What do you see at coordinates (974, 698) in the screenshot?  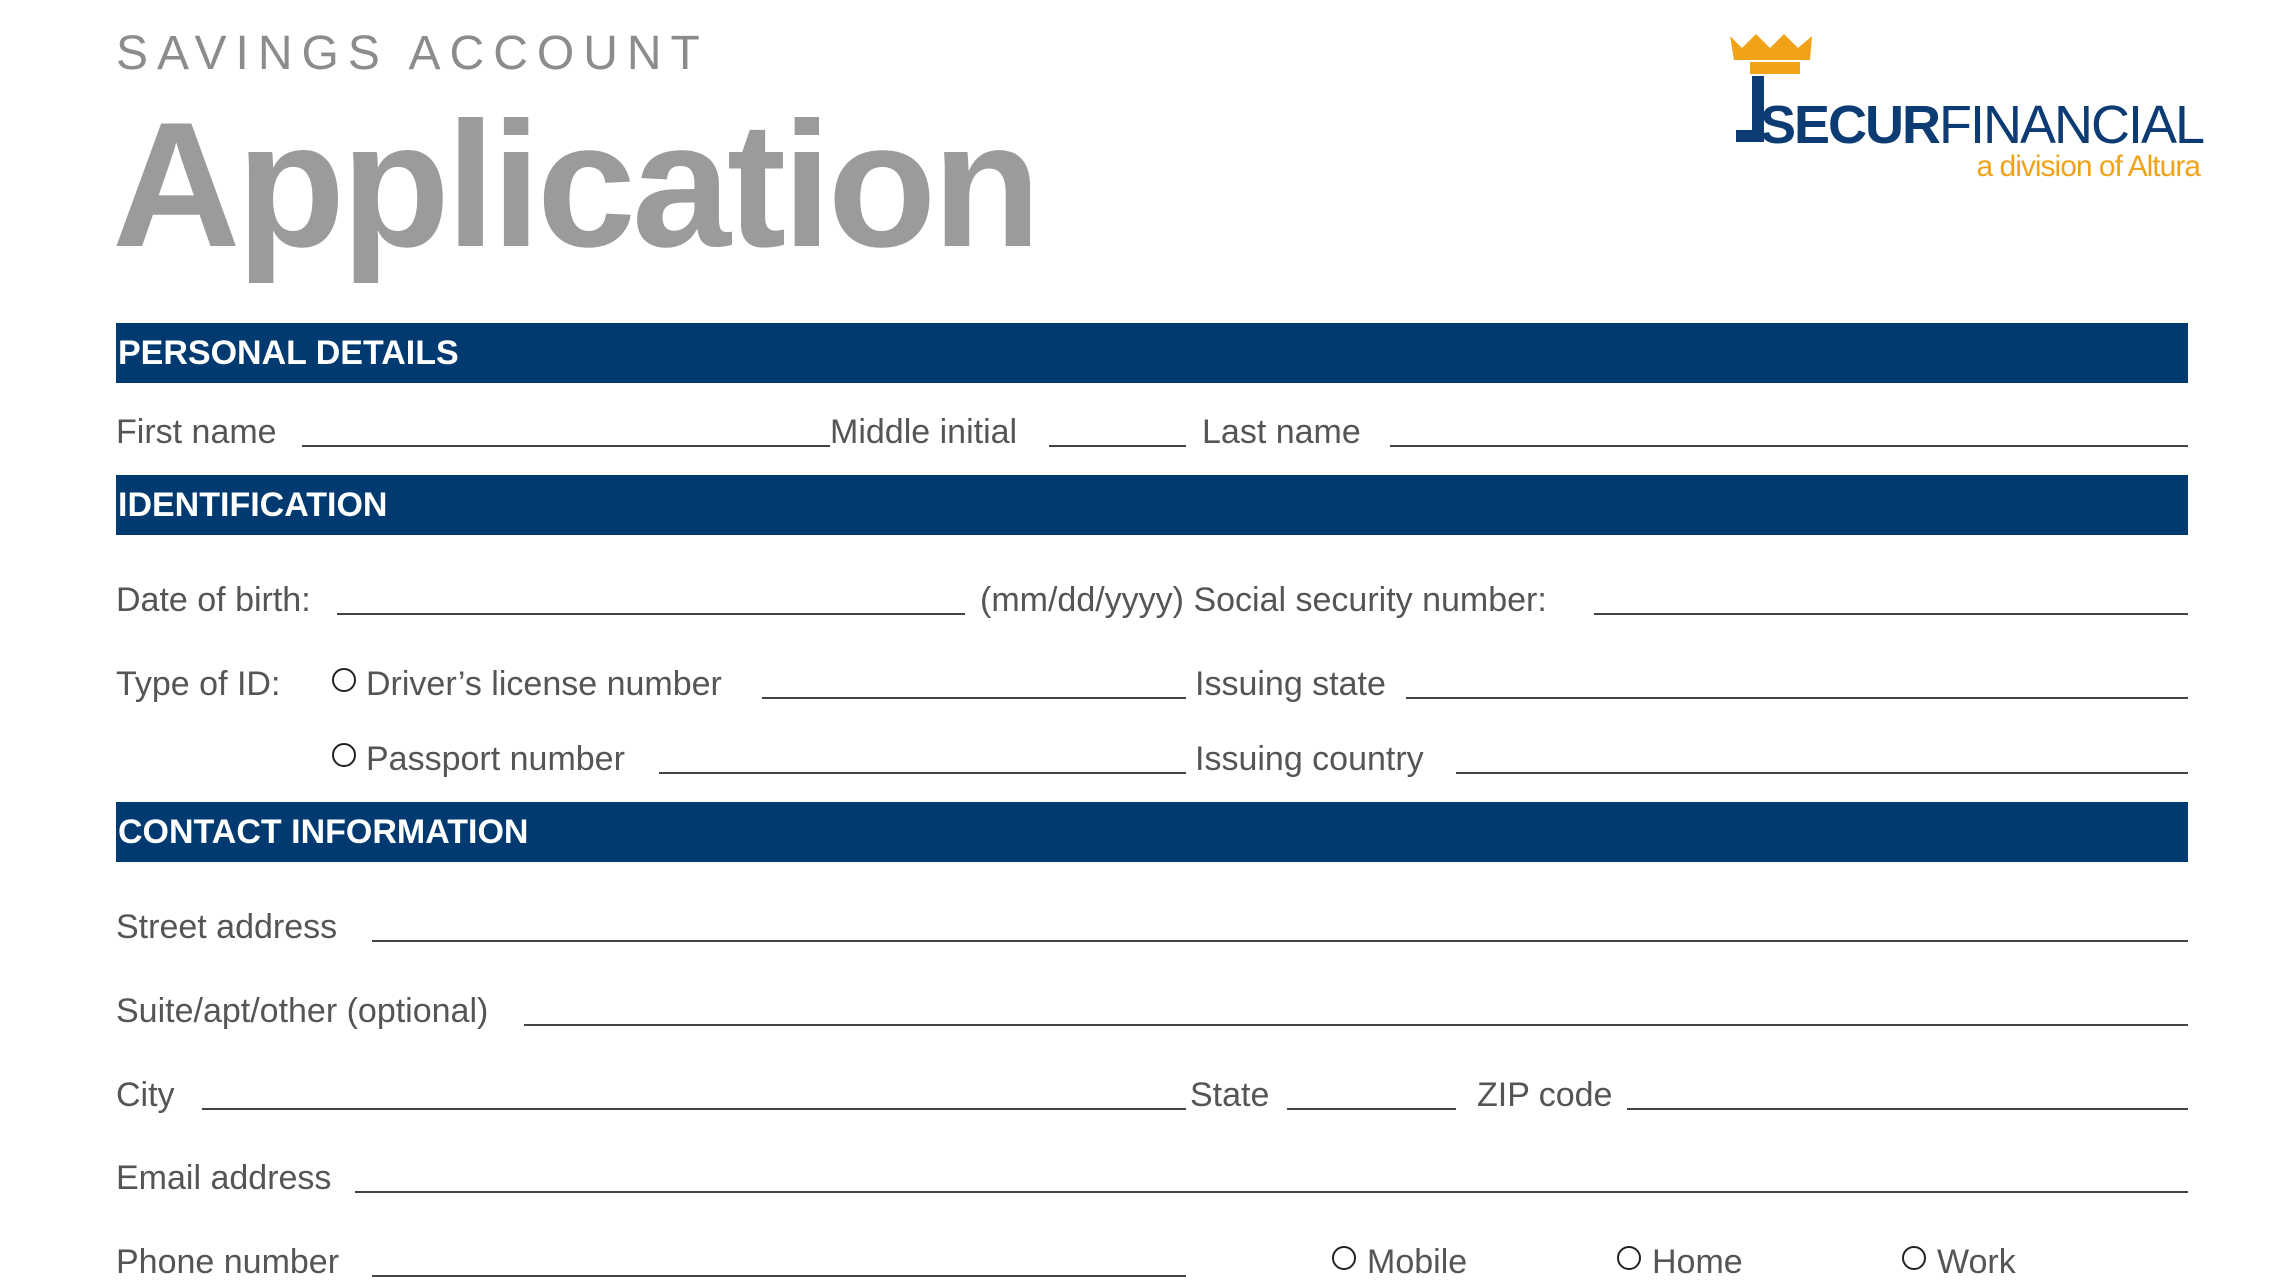 I see `drivers-license-field` at bounding box center [974, 698].